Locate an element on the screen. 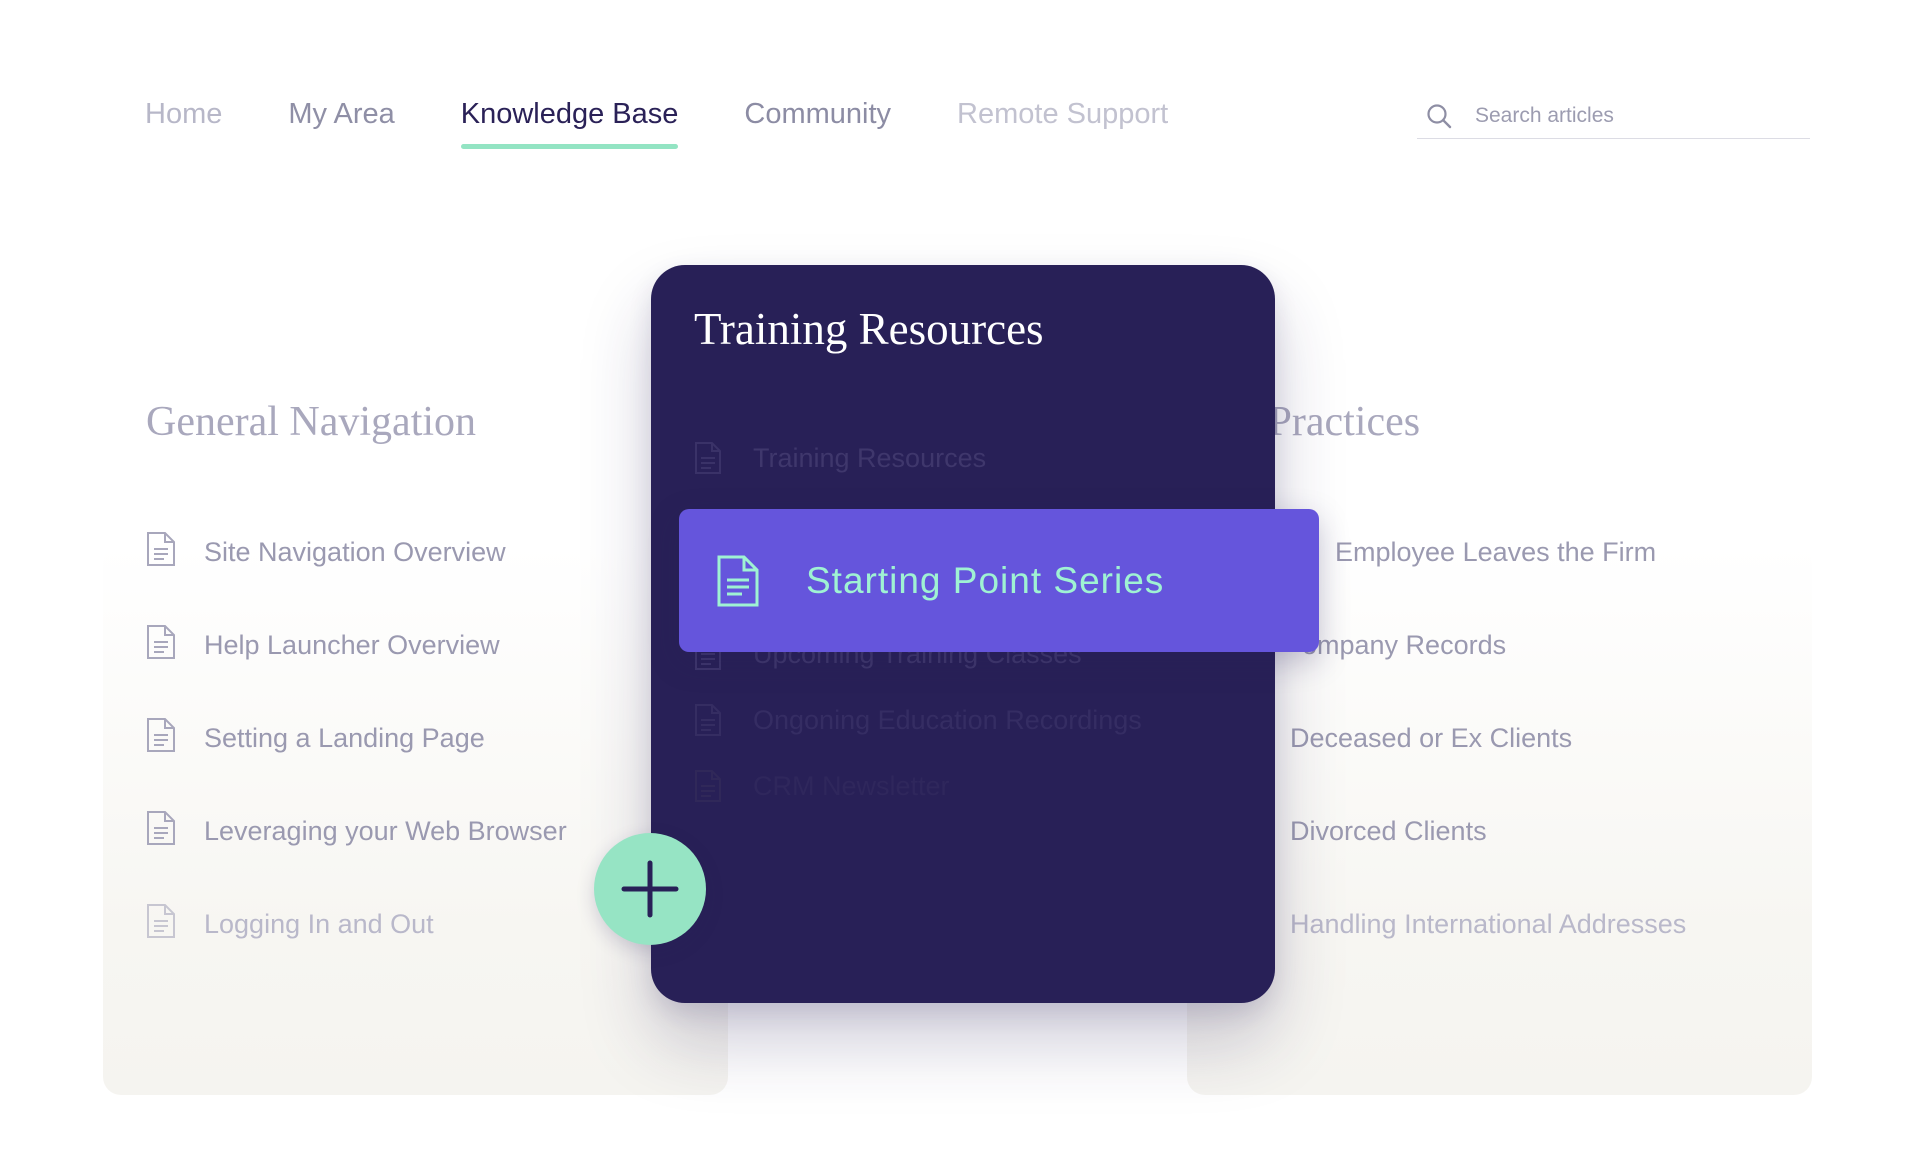 This screenshot has height=1168, width=1913. popup-list-item: CRM Newsletter is located at coordinates (918, 786).